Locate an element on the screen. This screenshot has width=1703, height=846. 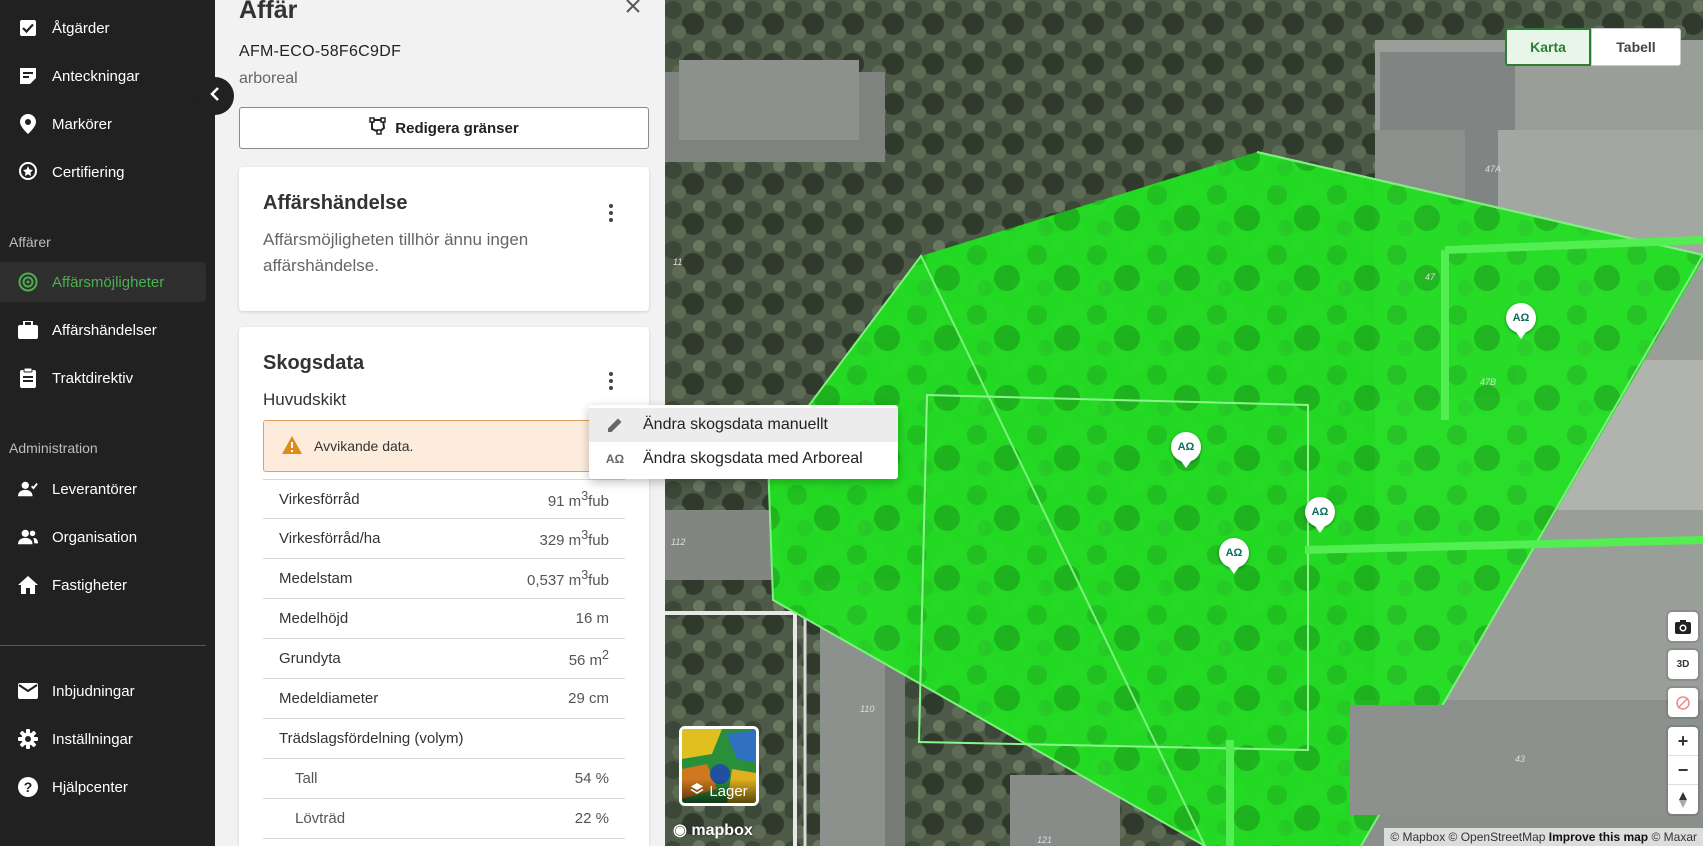
edit-boundaries-button: Redigera gränser is located at coordinates (444, 128).